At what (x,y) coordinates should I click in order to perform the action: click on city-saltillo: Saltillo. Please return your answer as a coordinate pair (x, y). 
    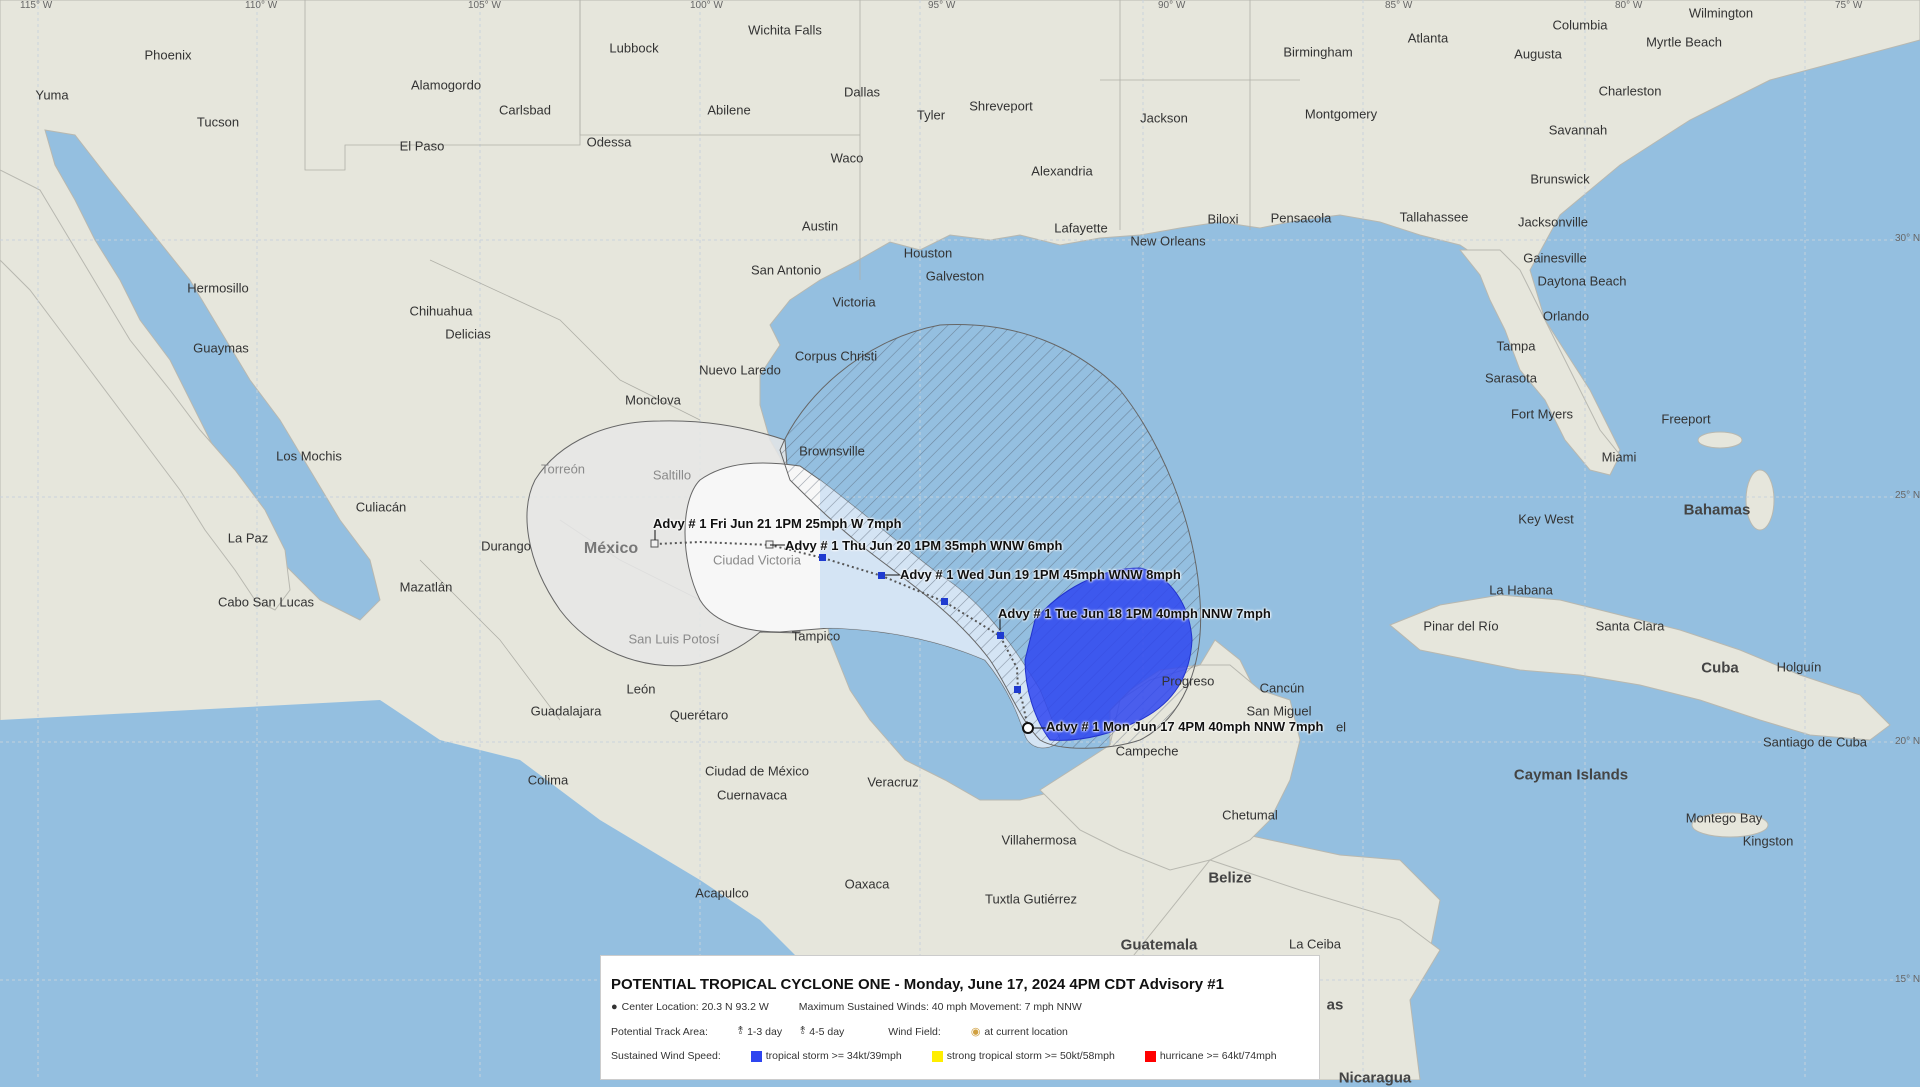
    Looking at the image, I should click on (672, 475).